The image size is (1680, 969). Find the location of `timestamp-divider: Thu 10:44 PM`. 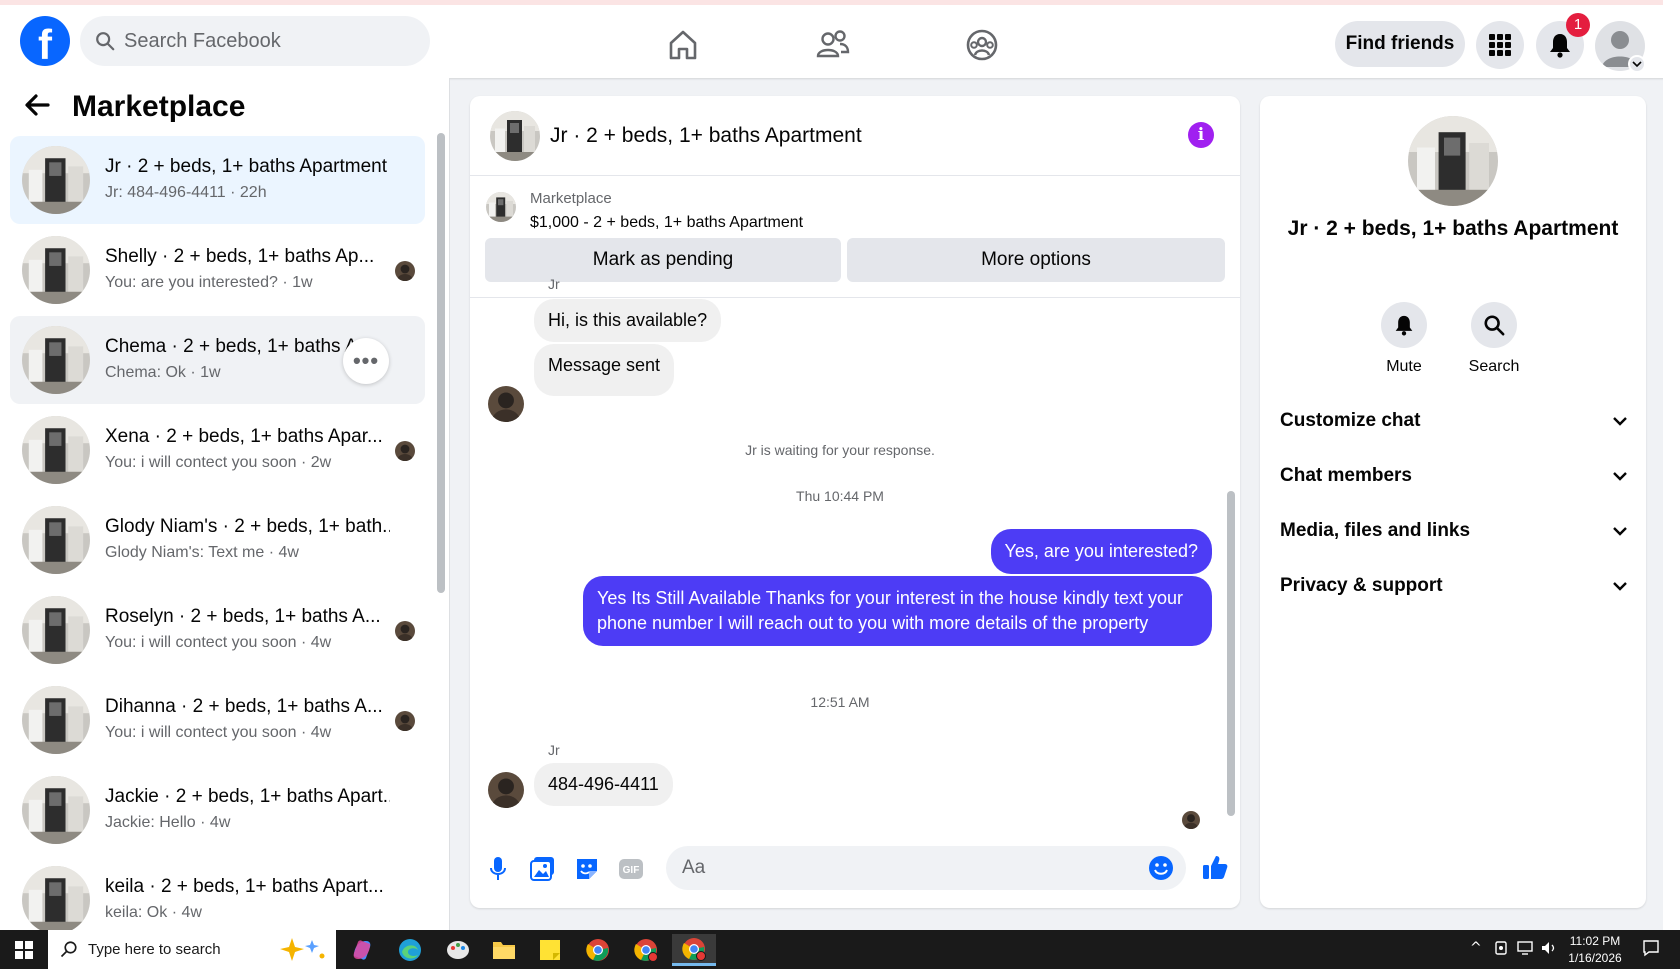

timestamp-divider: Thu 10:44 PM is located at coordinates (840, 496).